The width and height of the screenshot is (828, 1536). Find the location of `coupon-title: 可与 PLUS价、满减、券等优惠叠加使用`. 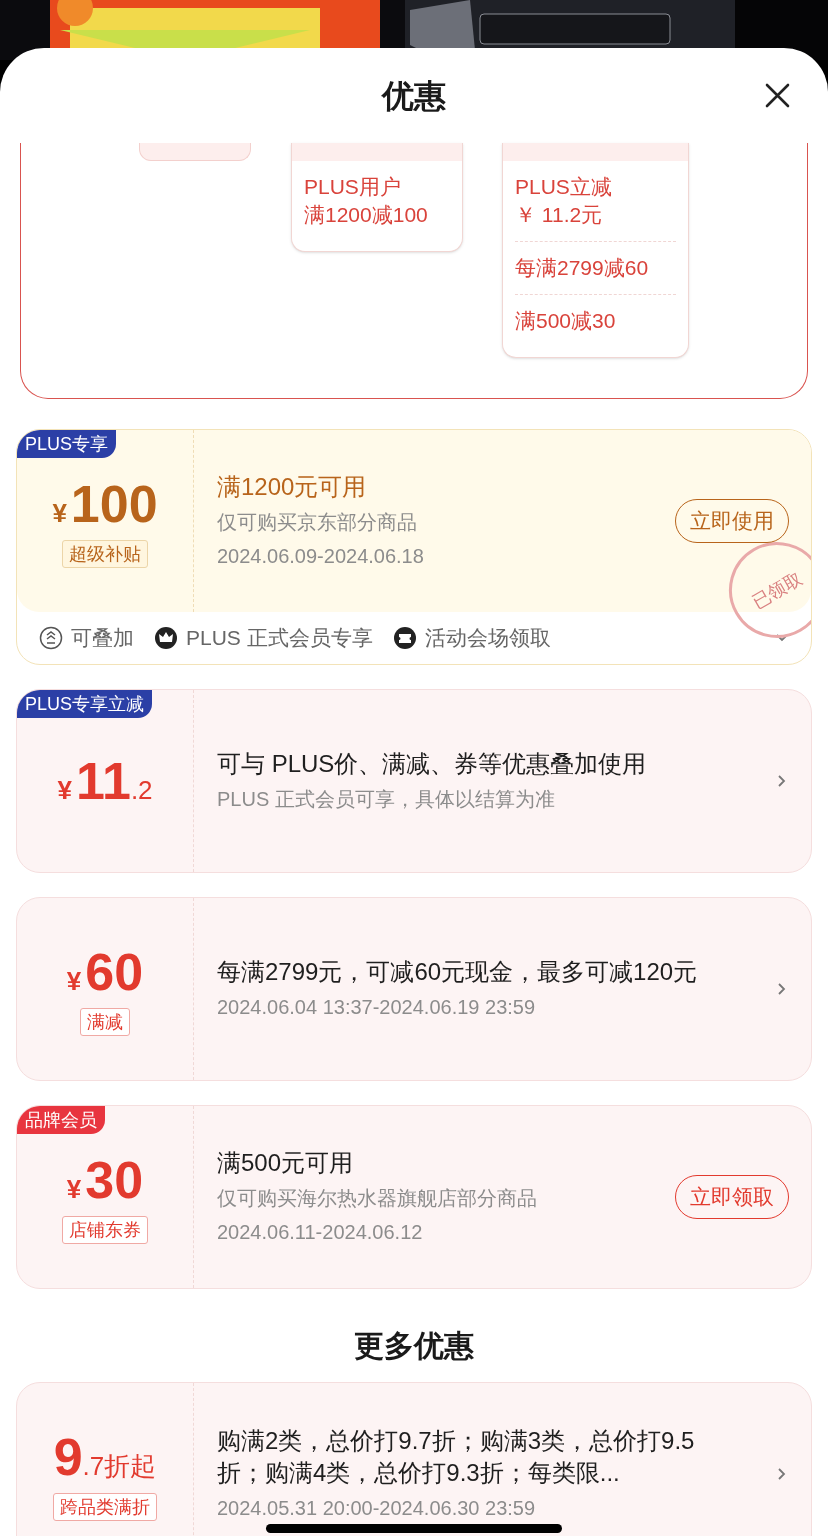

coupon-title: 可与 PLUS价、满减、券等优惠叠加使用 is located at coordinates (432, 764).